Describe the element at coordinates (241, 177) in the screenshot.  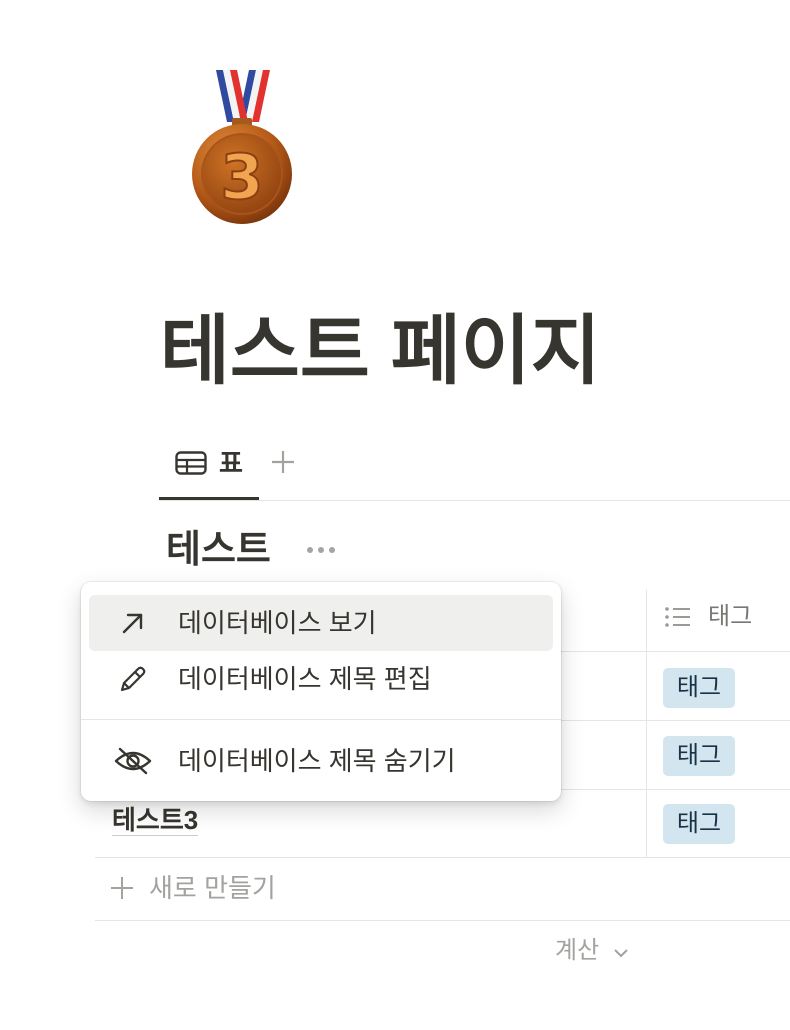
I see `medal-digit: 3` at that location.